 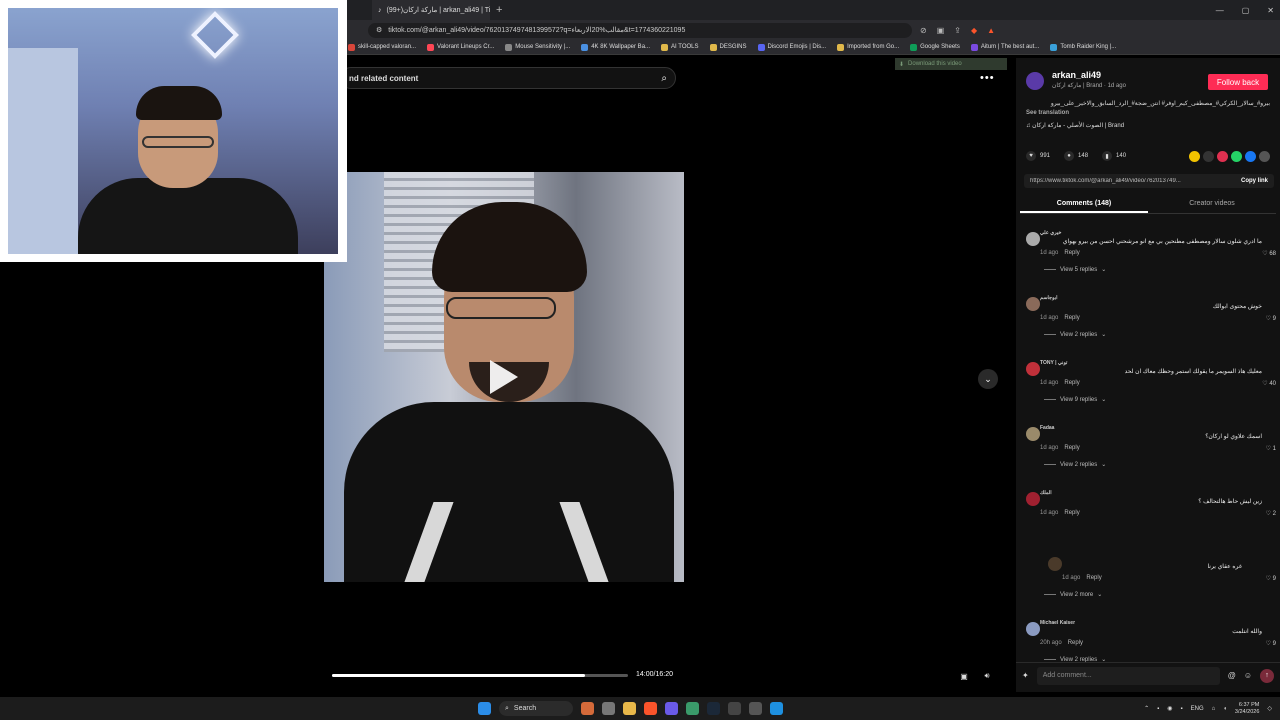 I want to click on discord-icon, so click(x=671, y=708).